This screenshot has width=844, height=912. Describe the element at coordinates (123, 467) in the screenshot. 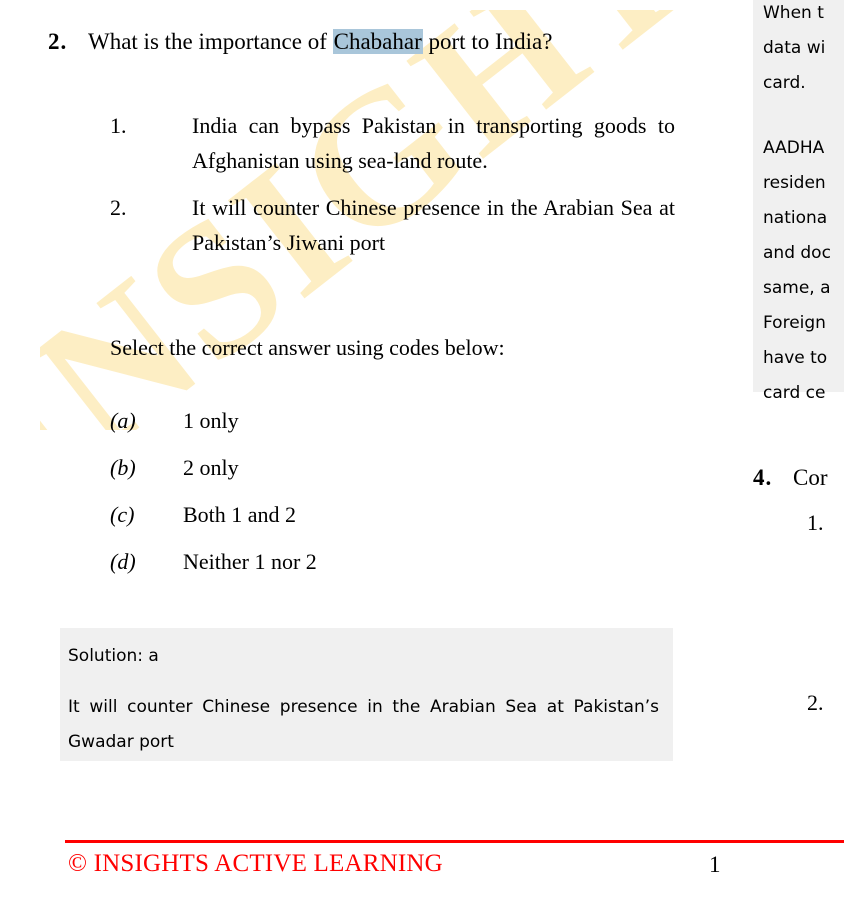

I see `option-key: (b)` at that location.